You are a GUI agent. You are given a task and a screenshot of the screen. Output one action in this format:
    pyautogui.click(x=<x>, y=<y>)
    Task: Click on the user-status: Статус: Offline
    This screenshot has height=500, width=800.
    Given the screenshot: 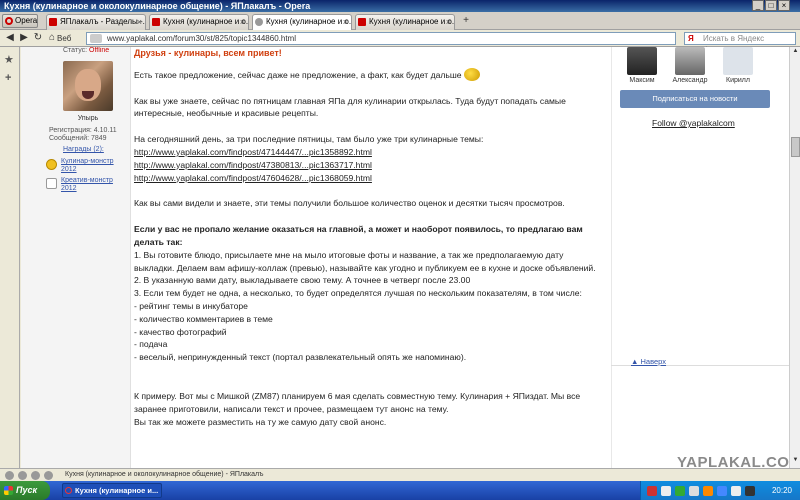 What is the action you would take?
    pyautogui.click(x=86, y=50)
    